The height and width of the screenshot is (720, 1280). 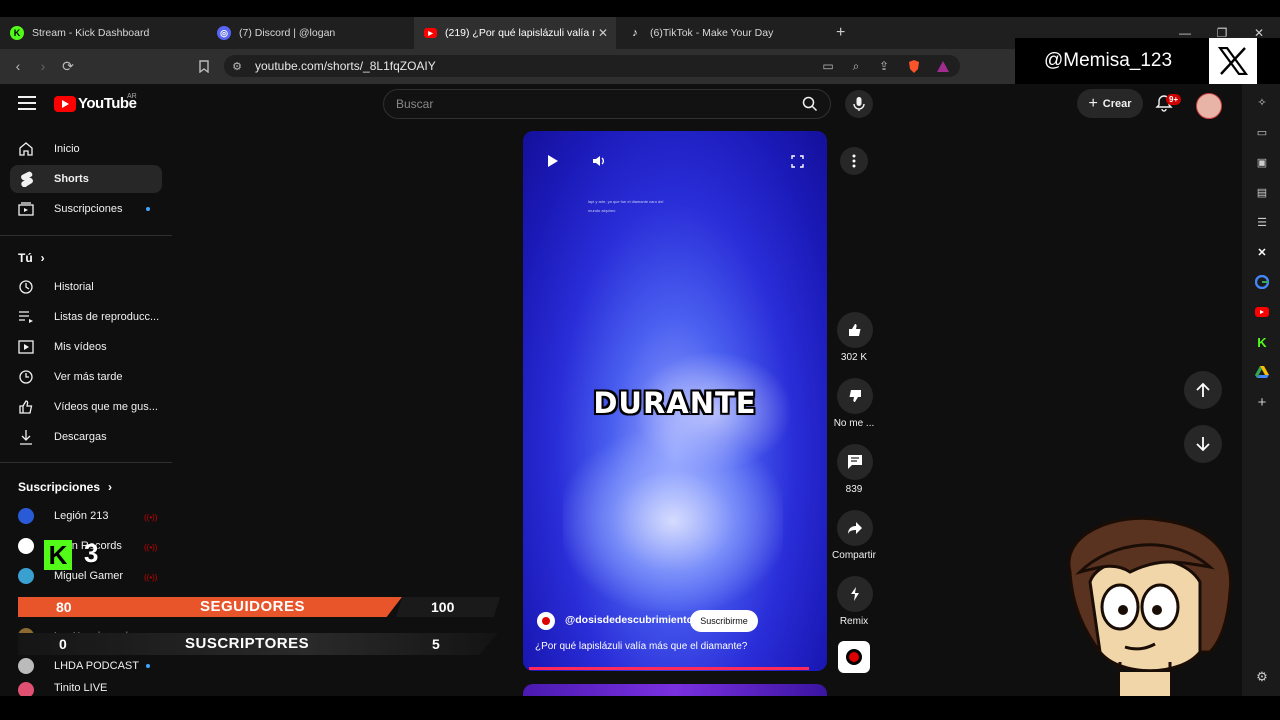 What do you see at coordinates (854, 161) in the screenshot?
I see `more-options-icon` at bounding box center [854, 161].